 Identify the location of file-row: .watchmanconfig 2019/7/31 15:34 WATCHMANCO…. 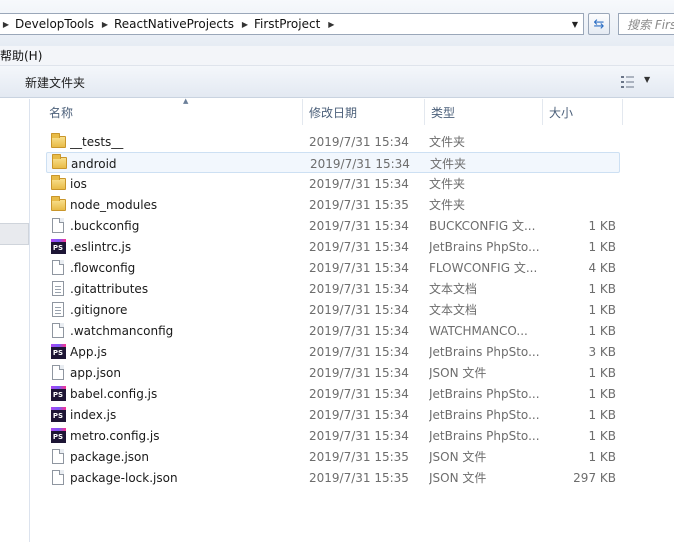
(333, 330).